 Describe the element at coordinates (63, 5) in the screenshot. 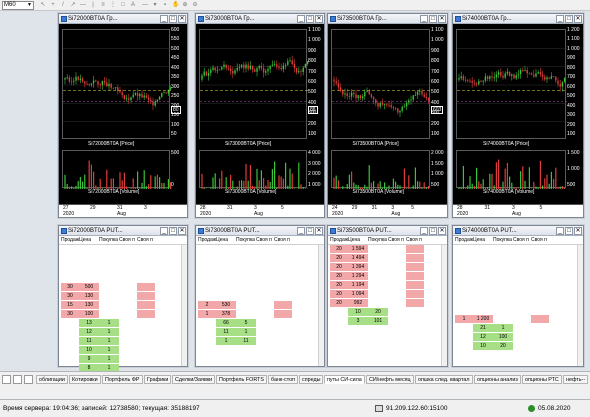

I see `line-tool-icon: /` at that location.